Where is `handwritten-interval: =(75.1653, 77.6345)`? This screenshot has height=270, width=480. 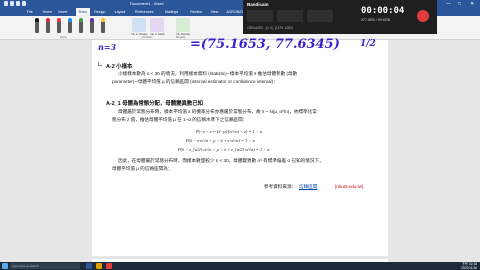
handwritten-interval: =(75.1653, 77.6345) is located at coordinates (265, 44).